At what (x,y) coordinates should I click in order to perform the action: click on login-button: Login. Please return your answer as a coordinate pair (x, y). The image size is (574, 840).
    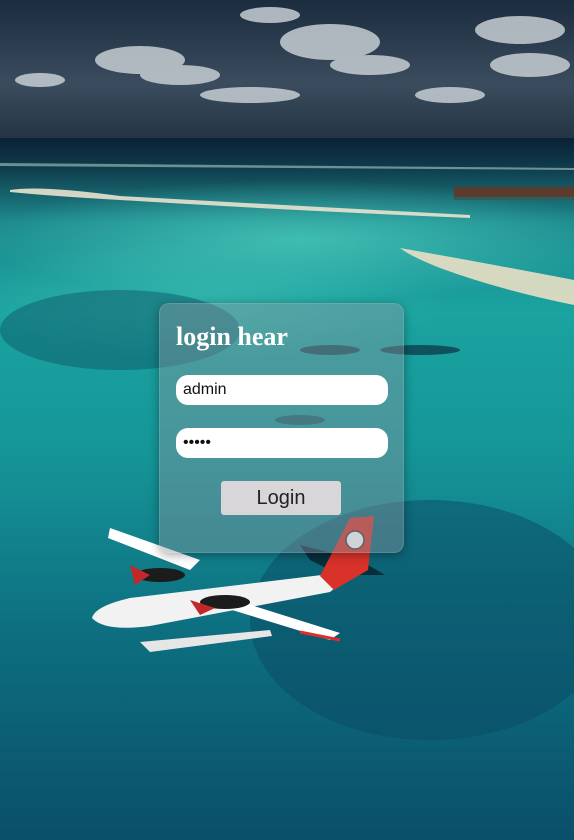
    Looking at the image, I should click on (281, 498).